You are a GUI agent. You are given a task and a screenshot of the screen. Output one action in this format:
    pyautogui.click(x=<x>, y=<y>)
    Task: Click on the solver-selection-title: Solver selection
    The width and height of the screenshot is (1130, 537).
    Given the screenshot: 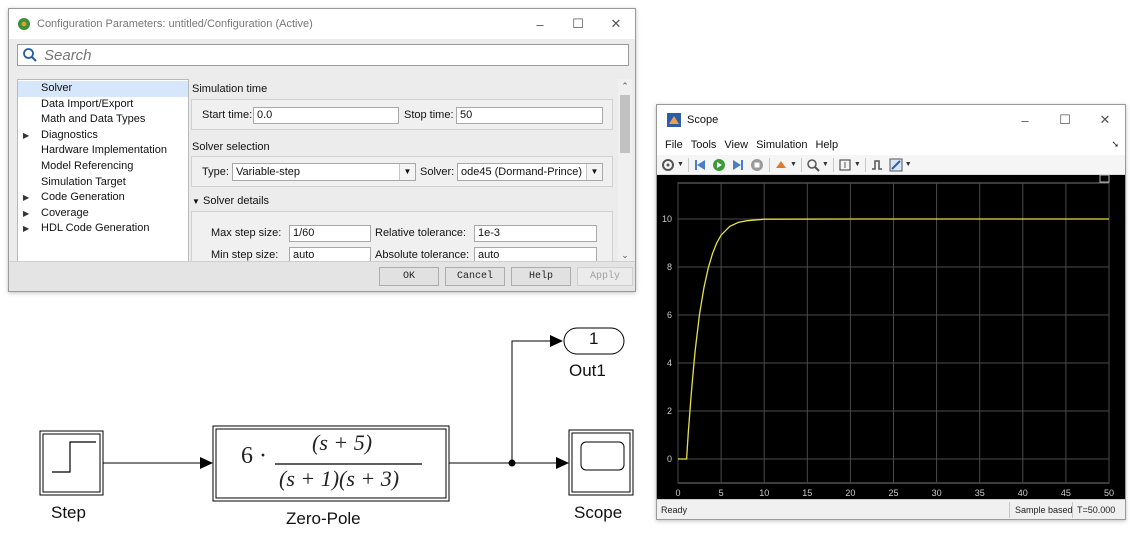 What is the action you would take?
    pyautogui.click(x=231, y=147)
    